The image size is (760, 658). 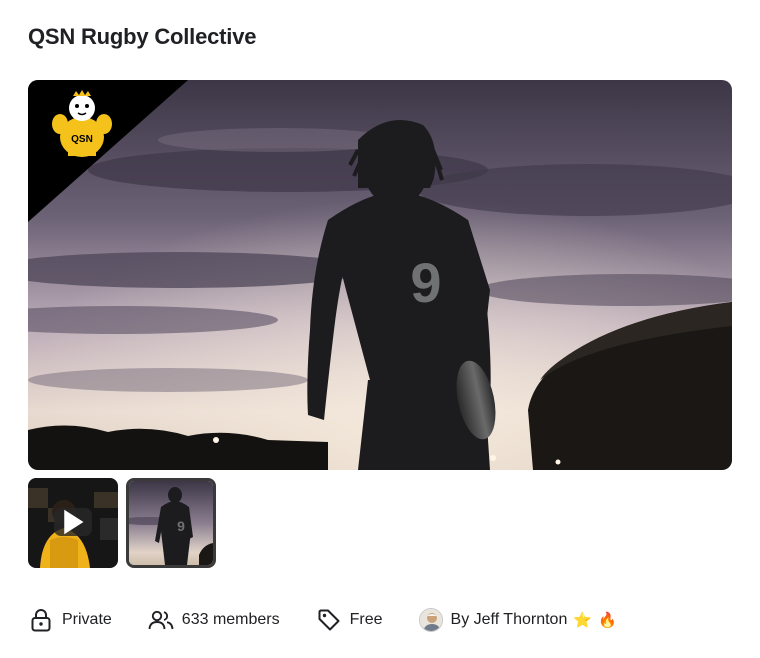 I want to click on thumbnail-jersey-number: 9, so click(x=181, y=526).